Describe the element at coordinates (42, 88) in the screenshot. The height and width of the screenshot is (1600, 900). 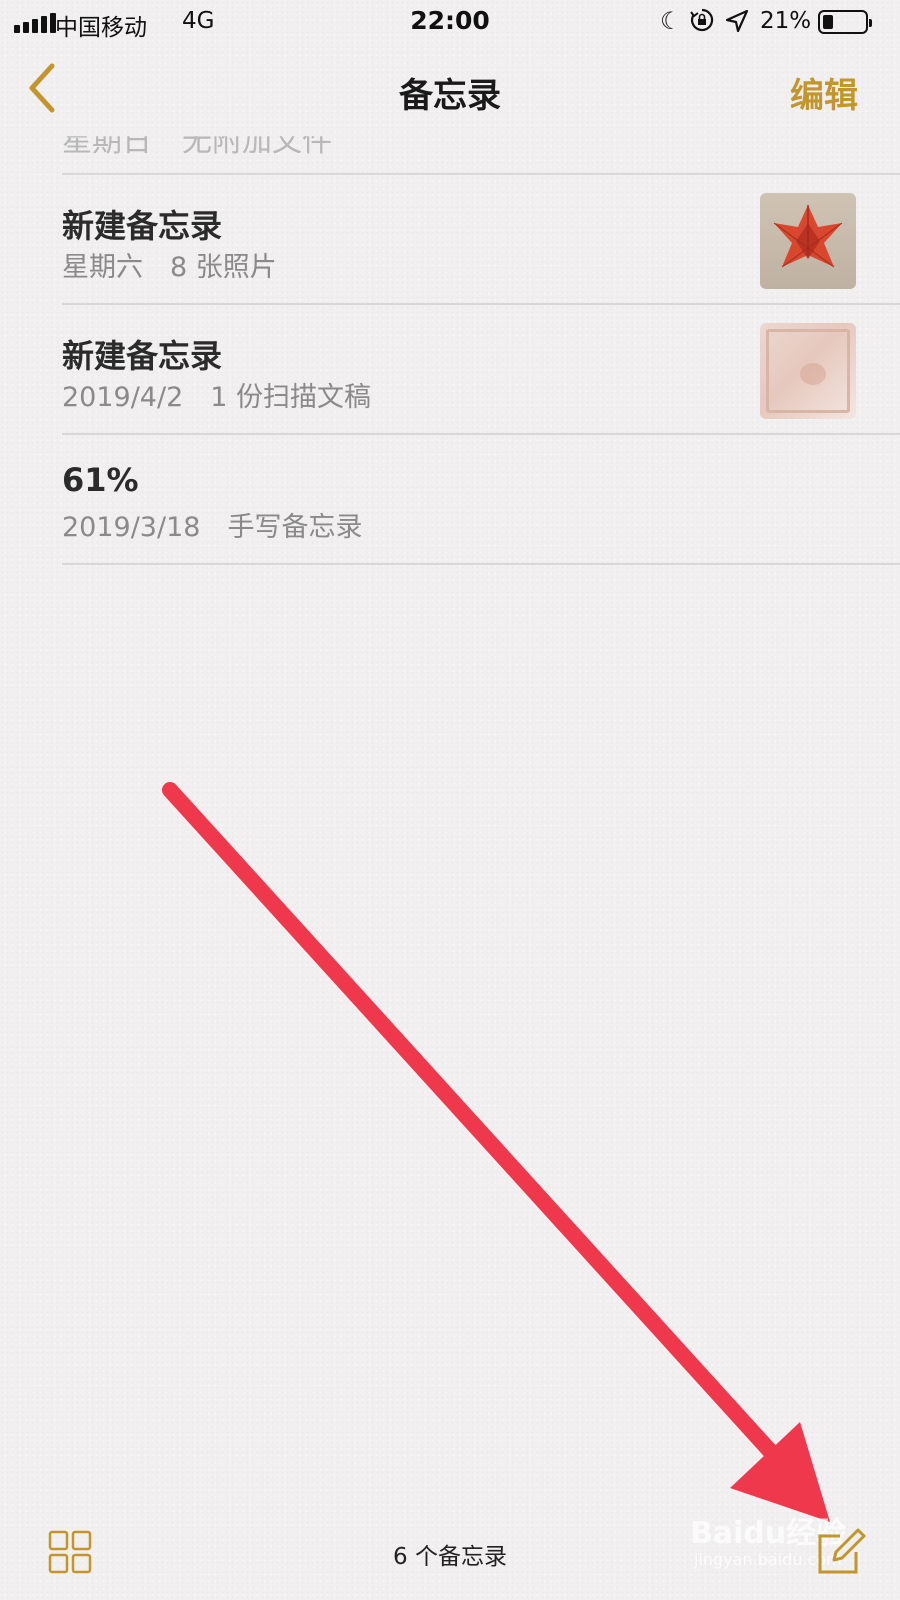
I see `chevron-left-icon` at that location.